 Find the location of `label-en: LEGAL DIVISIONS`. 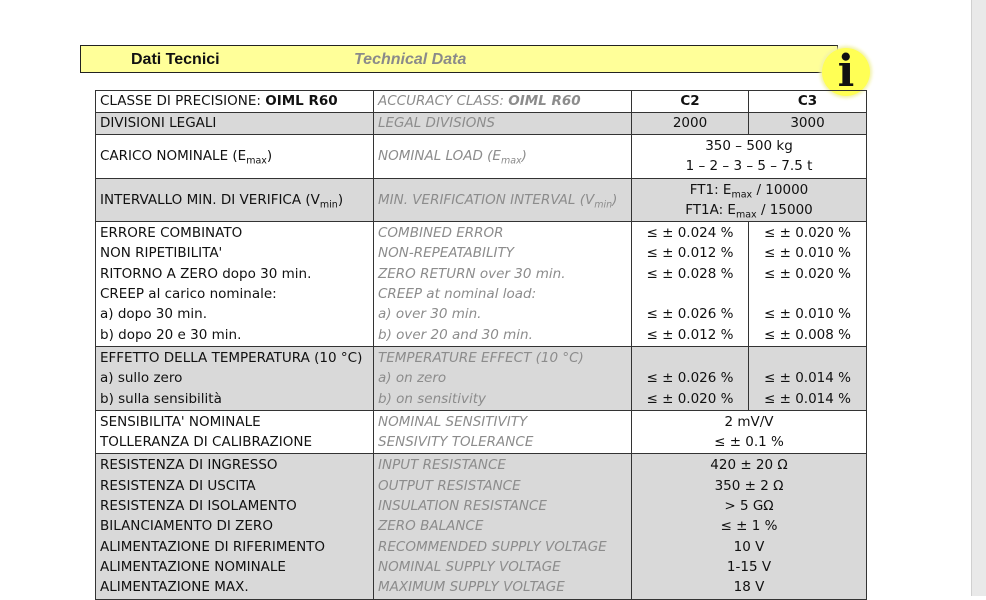

label-en: LEGAL DIVISIONS is located at coordinates (502, 123).